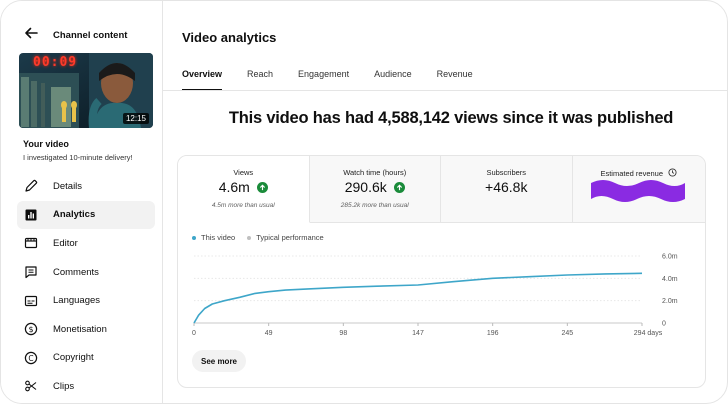 The width and height of the screenshot is (728, 410). Describe the element at coordinates (31, 243) in the screenshot. I see `editor-icon` at that location.